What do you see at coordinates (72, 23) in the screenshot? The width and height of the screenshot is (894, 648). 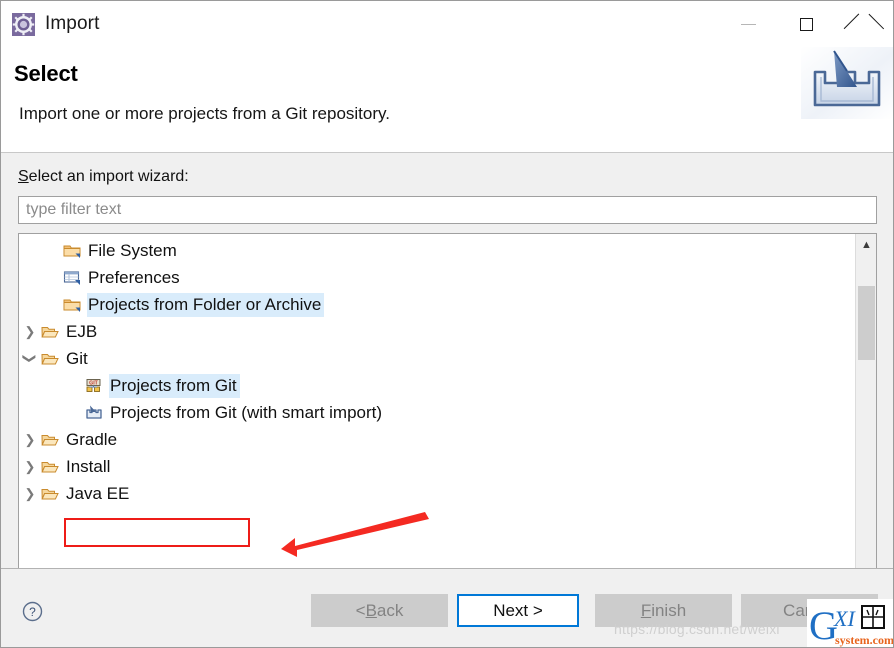 I see `window-title: Import` at bounding box center [72, 23].